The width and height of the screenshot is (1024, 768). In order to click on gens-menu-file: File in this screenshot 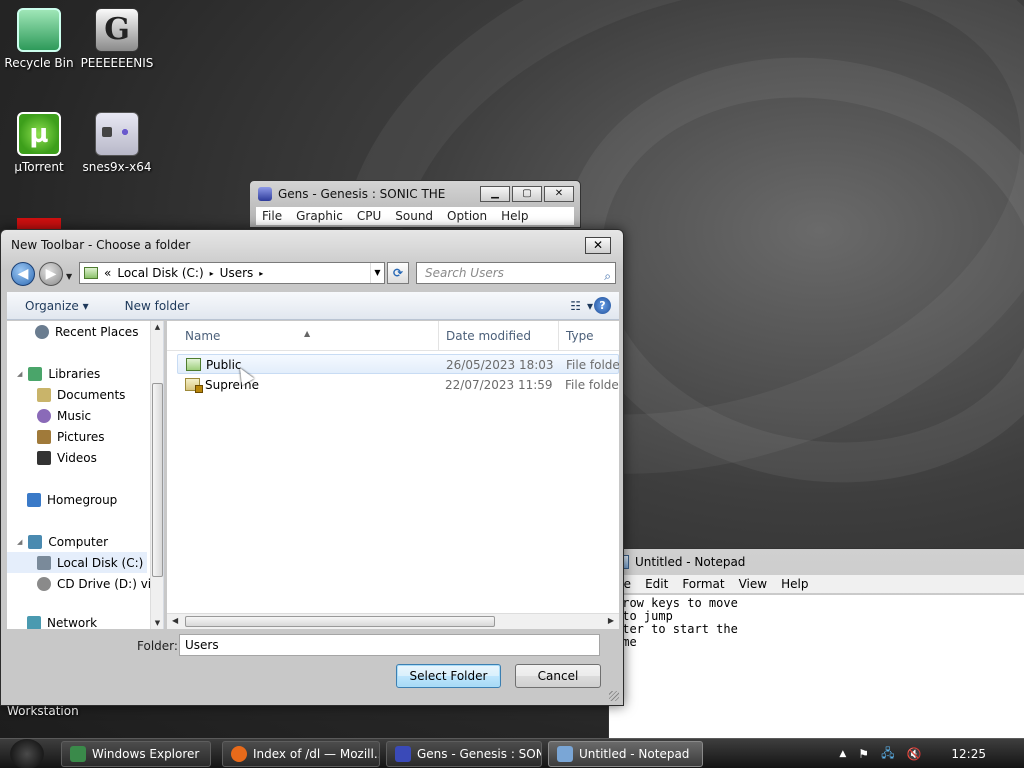, I will do `click(272, 216)`.